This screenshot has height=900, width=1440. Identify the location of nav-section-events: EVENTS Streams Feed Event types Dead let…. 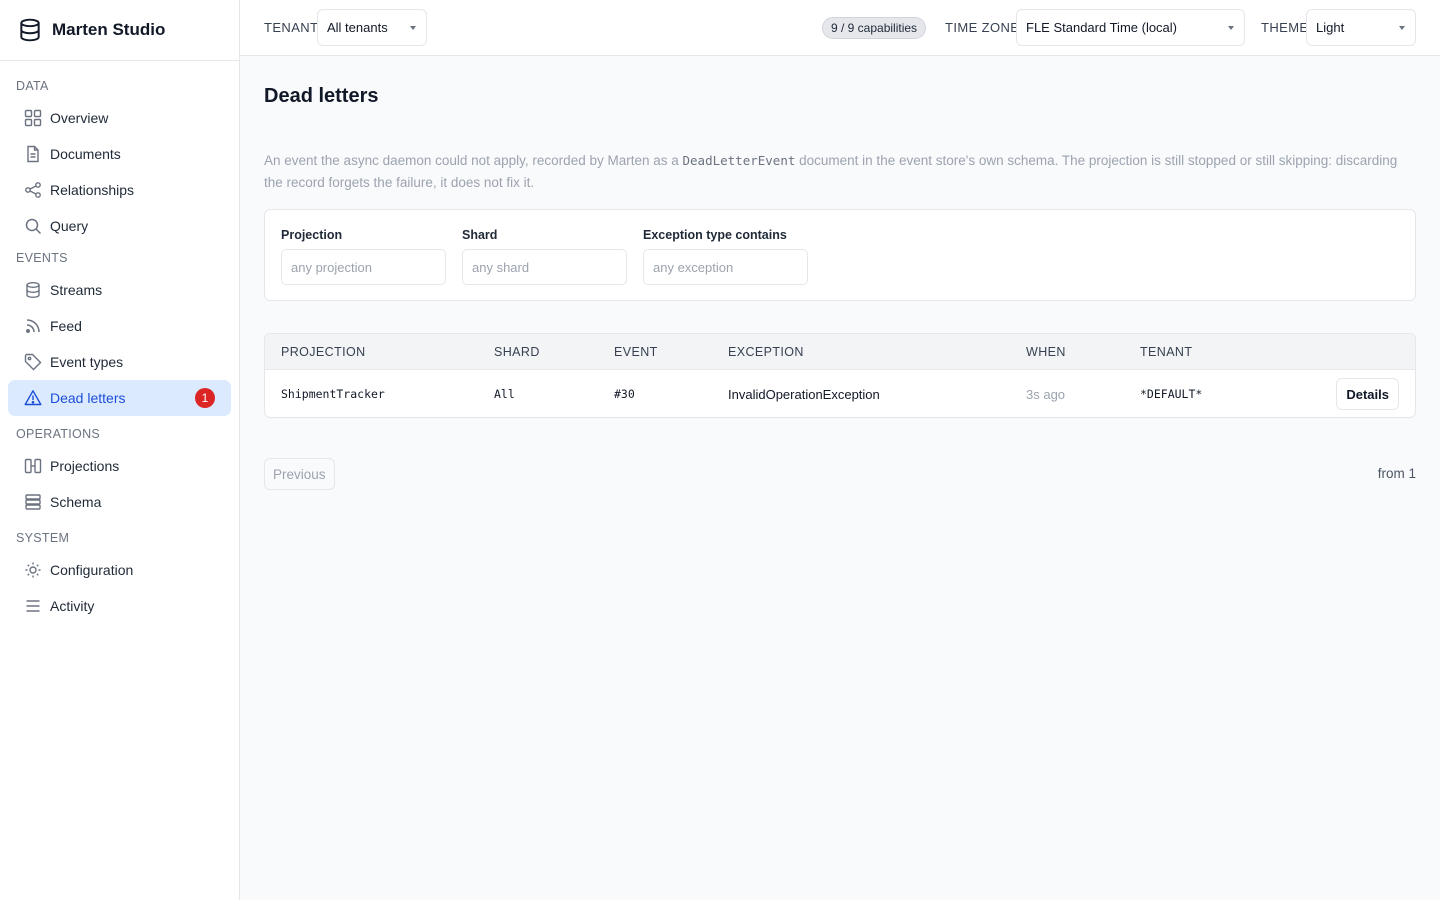
(119, 332).